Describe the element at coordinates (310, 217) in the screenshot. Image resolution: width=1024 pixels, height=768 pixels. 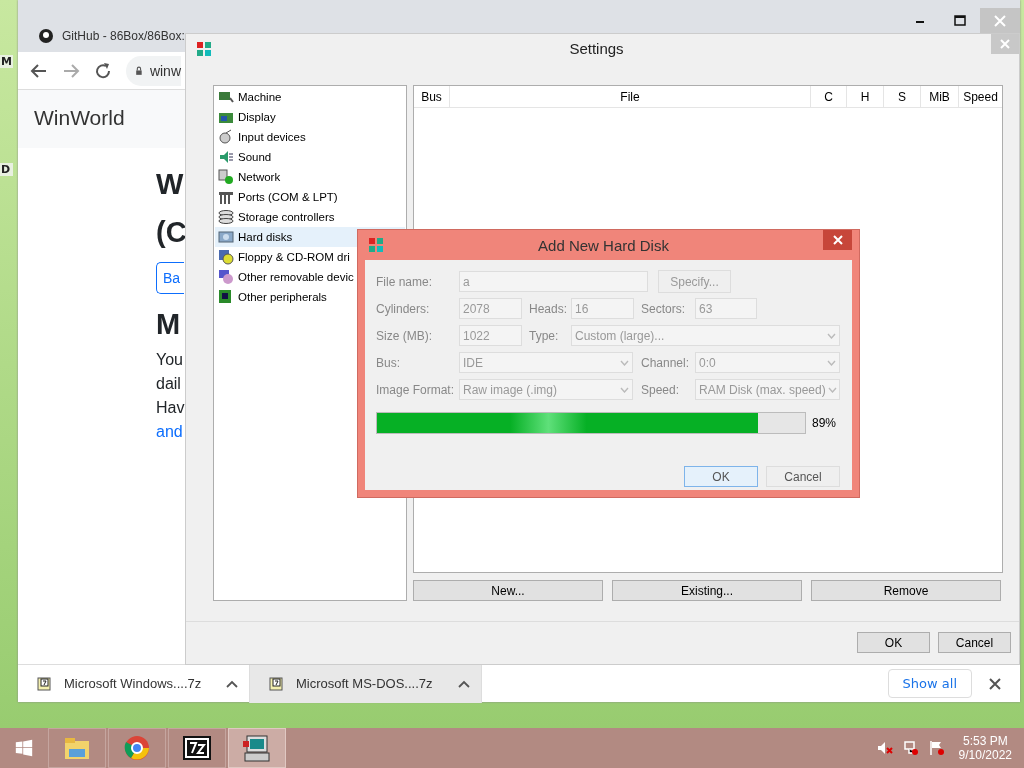
I see `category-item: Storage controllers` at that location.